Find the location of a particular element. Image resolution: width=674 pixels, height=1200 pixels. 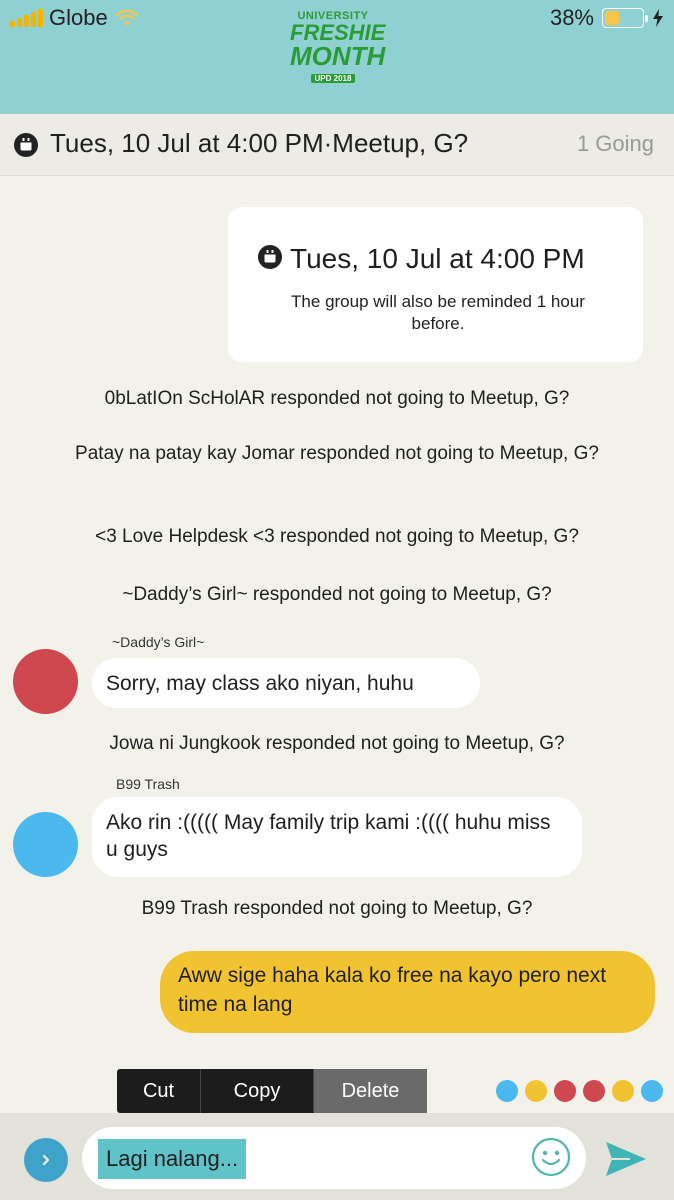

charging-bolt-icon is located at coordinates (658, 18).